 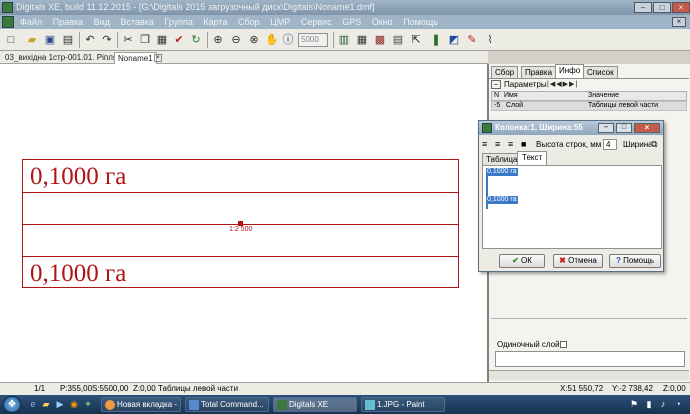 What do you see at coordinates (589, 375) in the screenshot?
I see `panel-scrollbar` at bounding box center [589, 375].